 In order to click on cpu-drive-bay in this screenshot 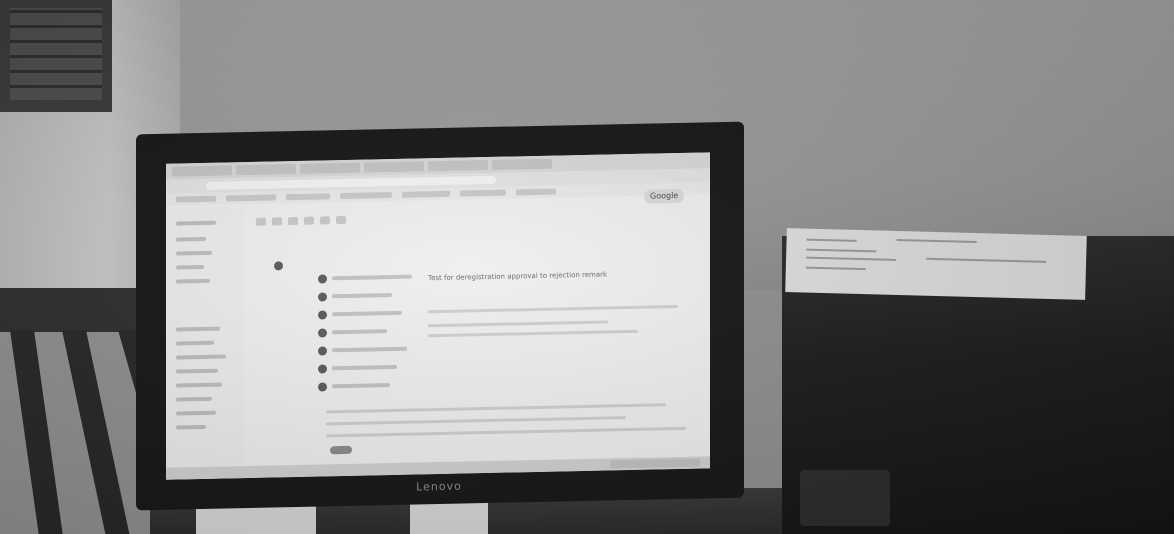, I will do `click(845, 498)`.